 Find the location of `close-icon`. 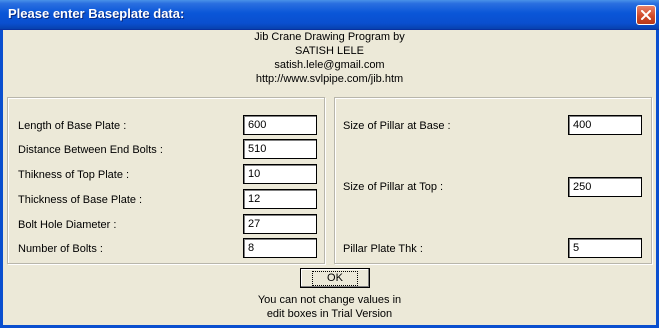

close-icon is located at coordinates (646, 15).